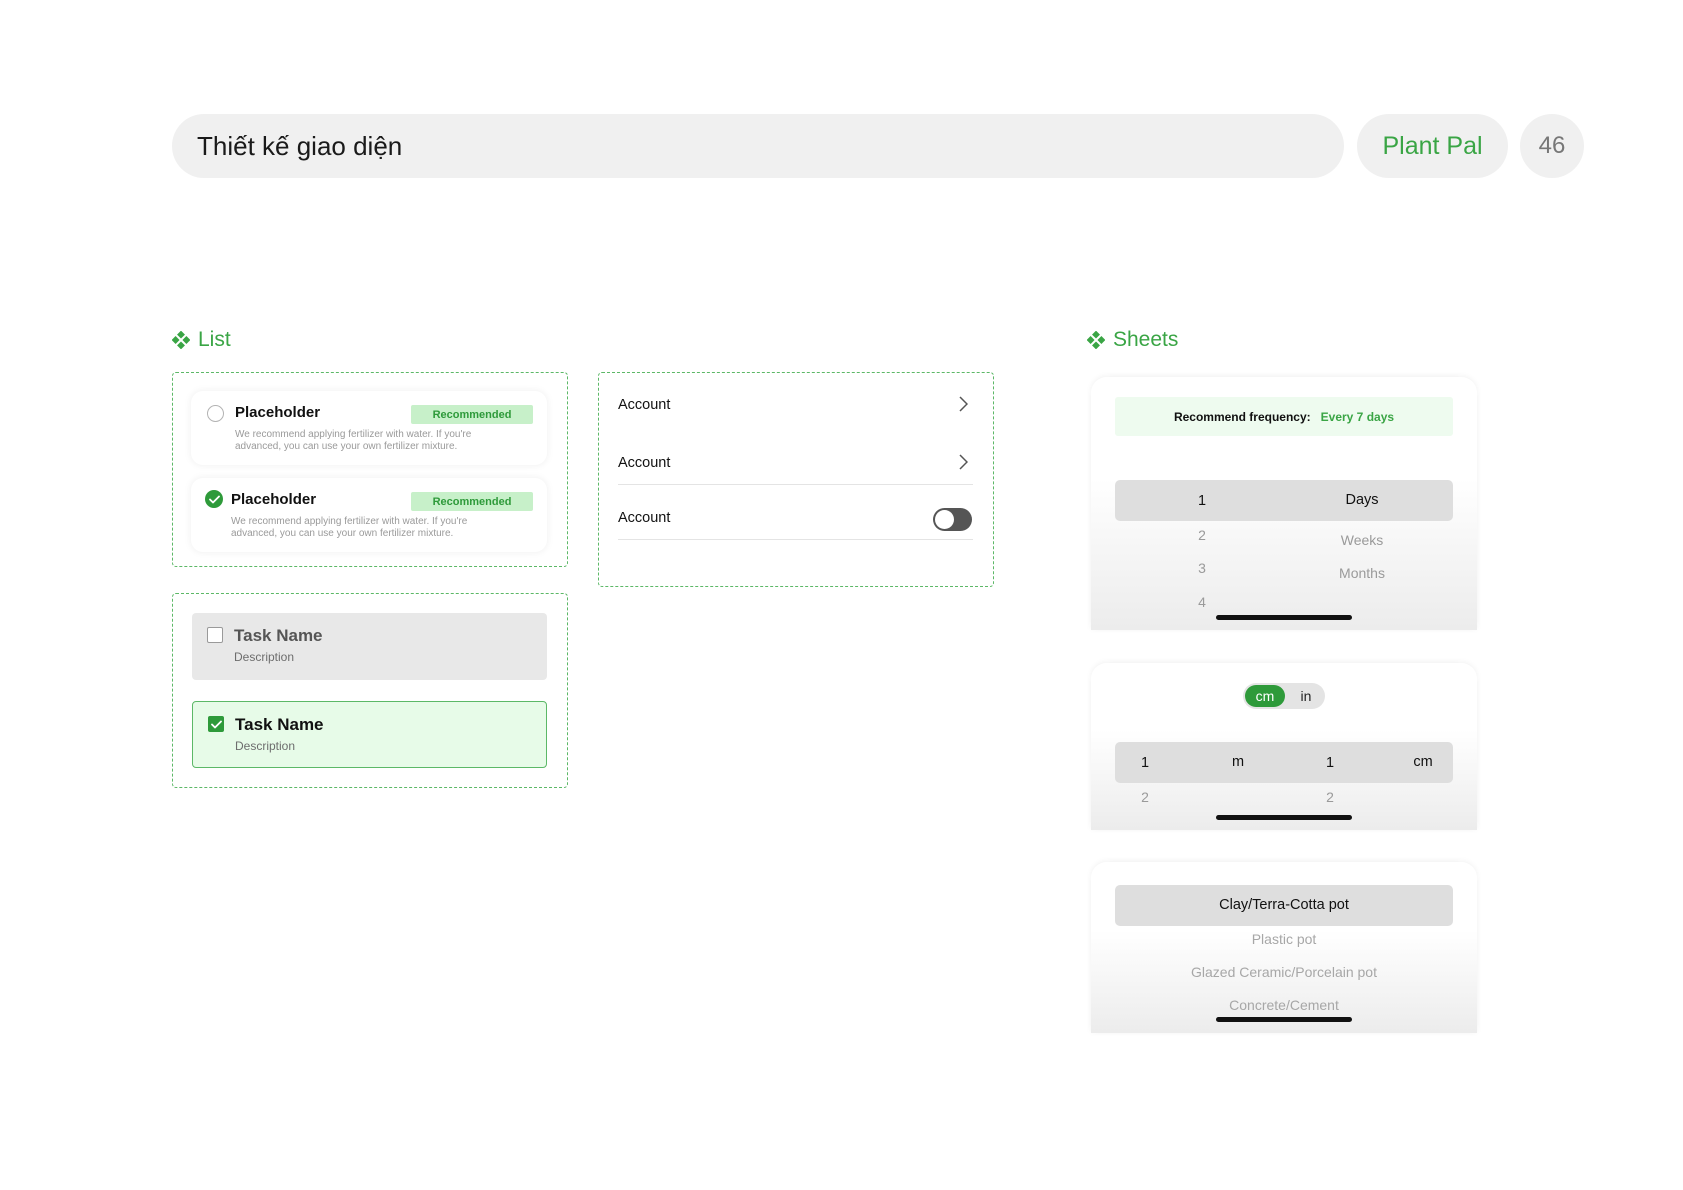 The image size is (1683, 1190). I want to click on settings-list-group: Account Account Account, so click(796, 479).